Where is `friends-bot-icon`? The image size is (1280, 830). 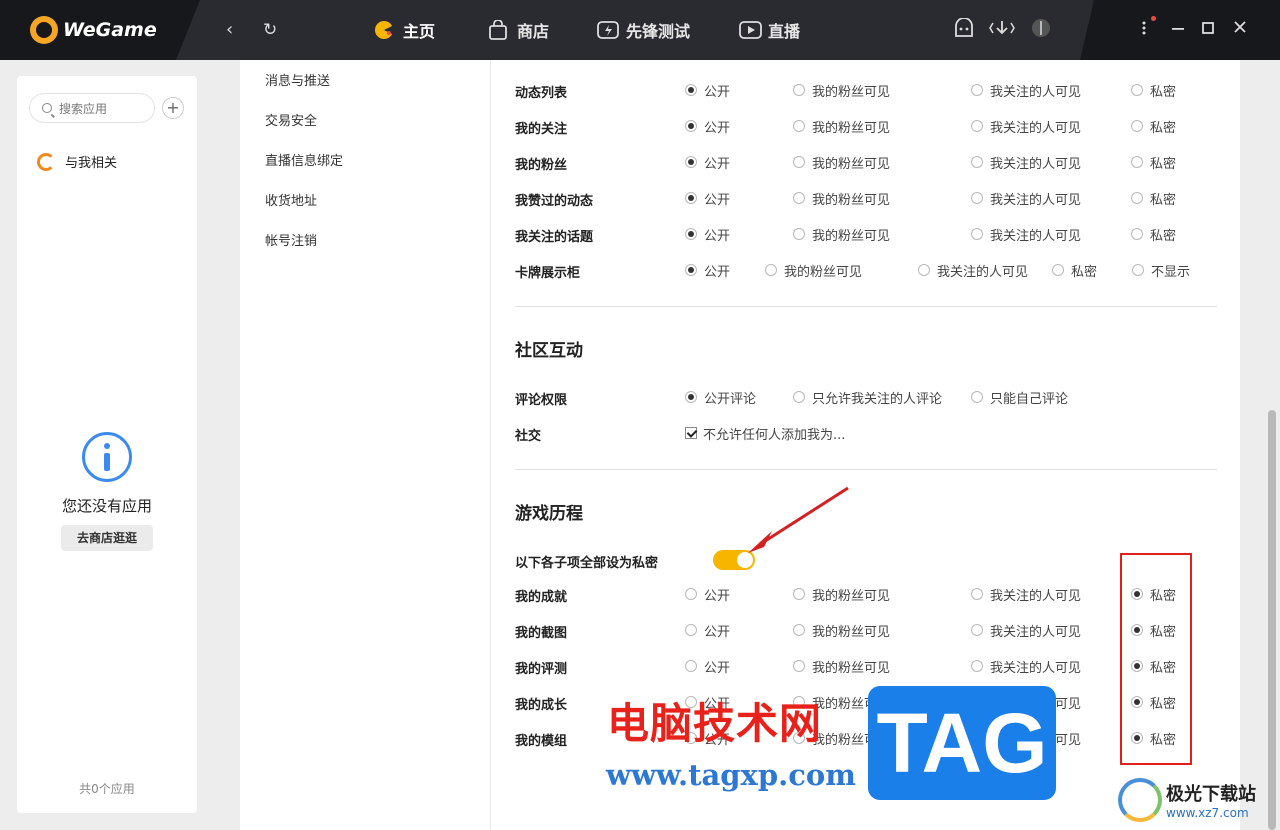 friends-bot-icon is located at coordinates (964, 31).